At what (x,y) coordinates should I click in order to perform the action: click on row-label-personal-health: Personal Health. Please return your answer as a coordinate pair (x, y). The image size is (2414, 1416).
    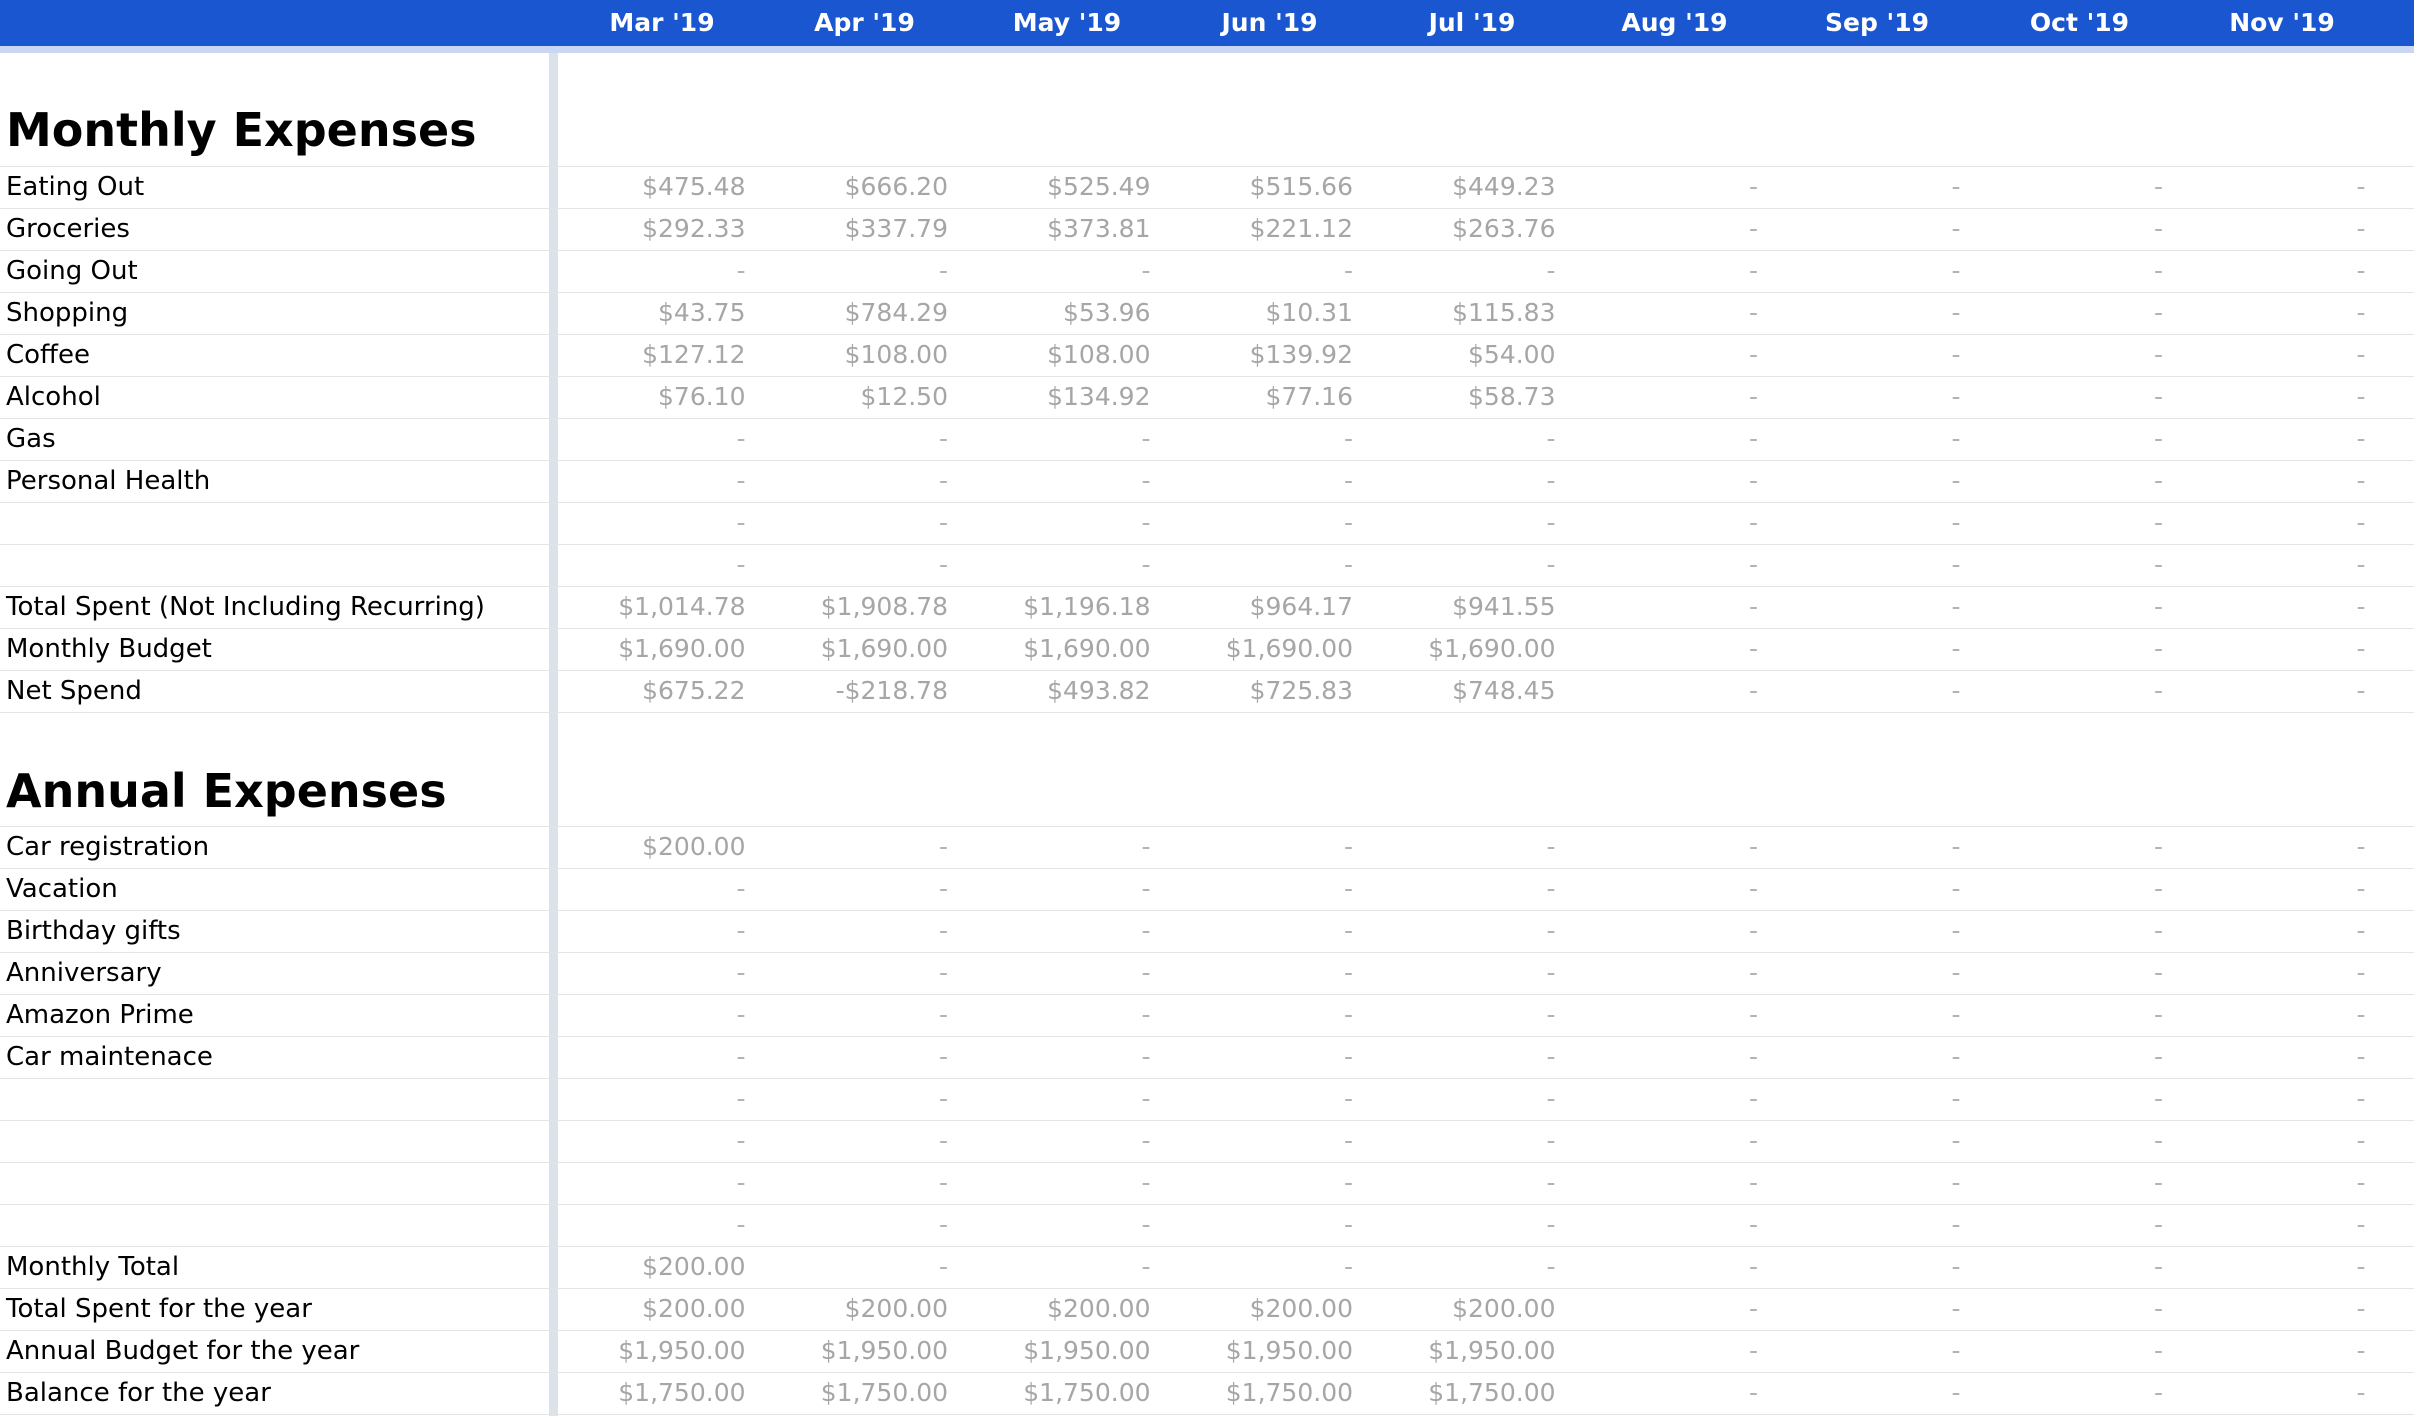
    Looking at the image, I should click on (108, 481).